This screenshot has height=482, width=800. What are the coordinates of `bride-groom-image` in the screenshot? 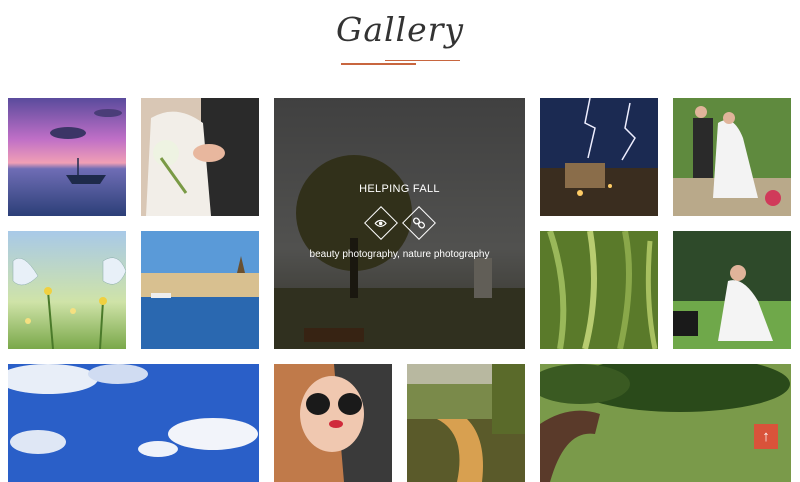 It's located at (200, 157).